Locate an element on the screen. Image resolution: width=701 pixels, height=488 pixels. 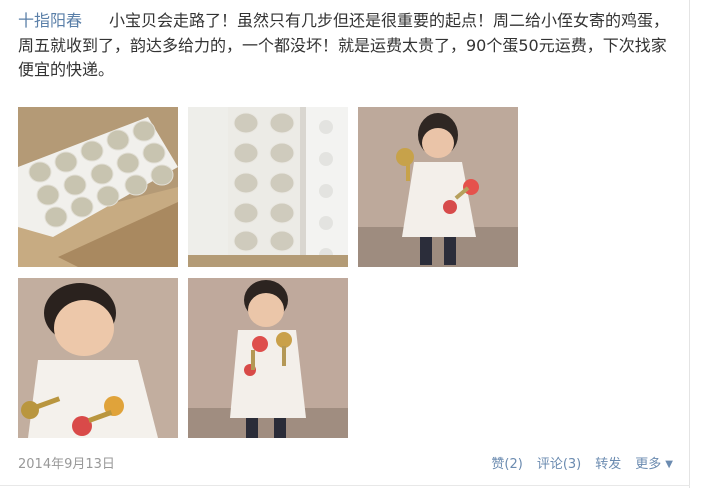
photo-eggs-foam-box is located at coordinates (268, 187).